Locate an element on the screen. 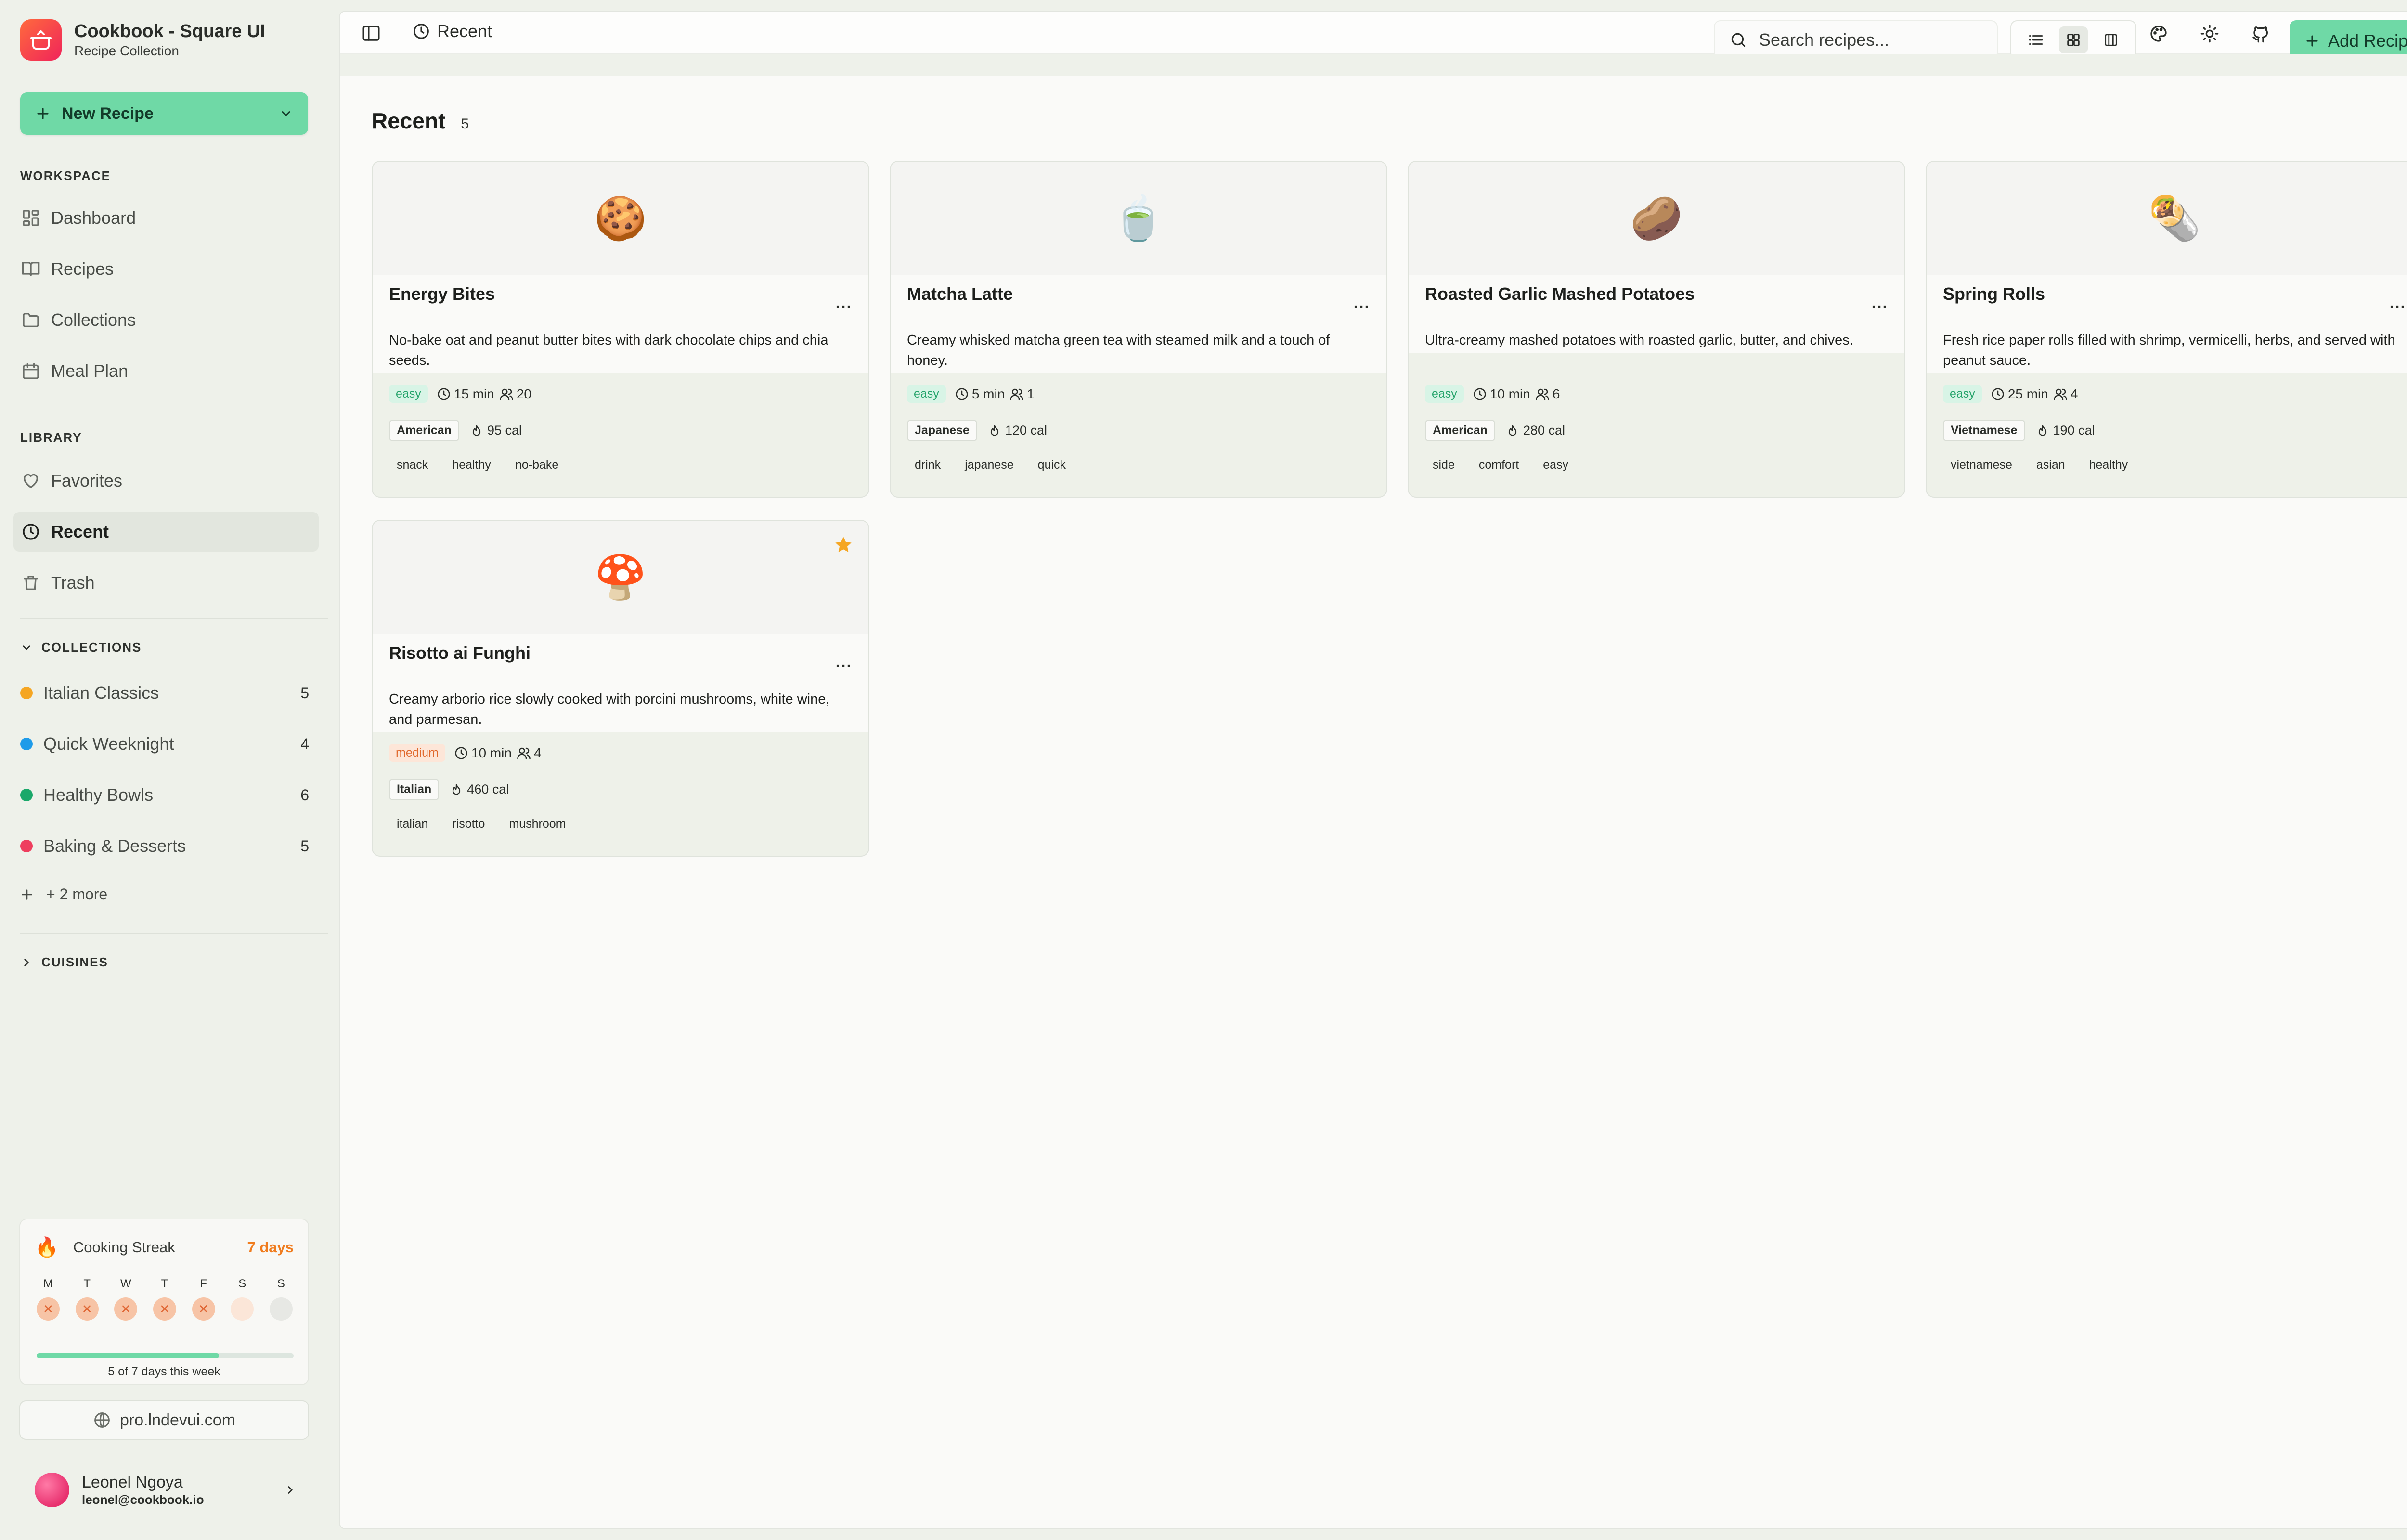  recipe-meta: easy 25 min 4 is located at coordinates (2013, 394).